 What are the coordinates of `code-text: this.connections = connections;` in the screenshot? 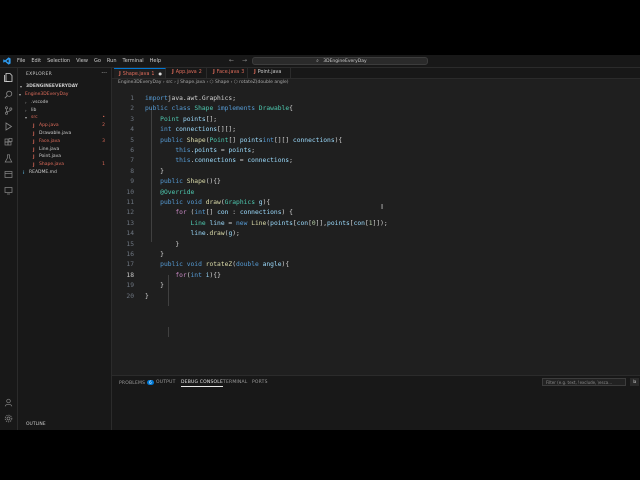 It's located at (234, 161).